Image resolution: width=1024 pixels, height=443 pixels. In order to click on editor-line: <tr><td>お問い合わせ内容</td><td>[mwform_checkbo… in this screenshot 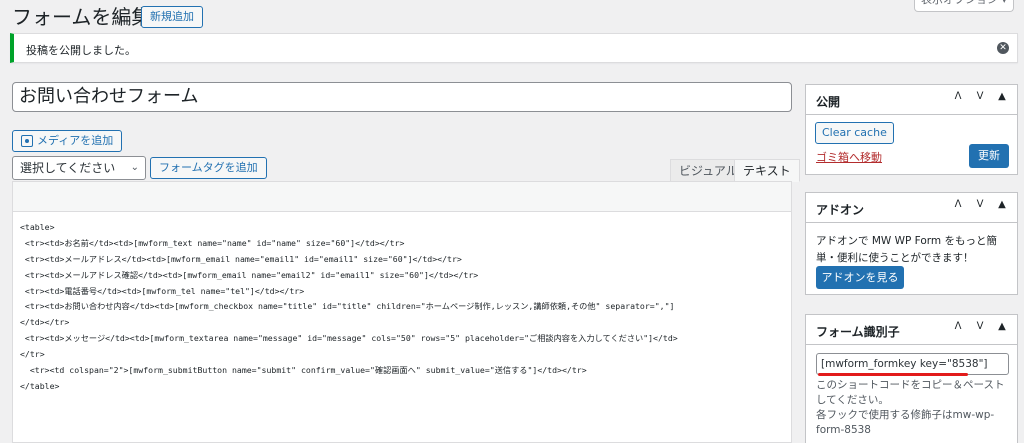, I will do `click(347, 306)`.